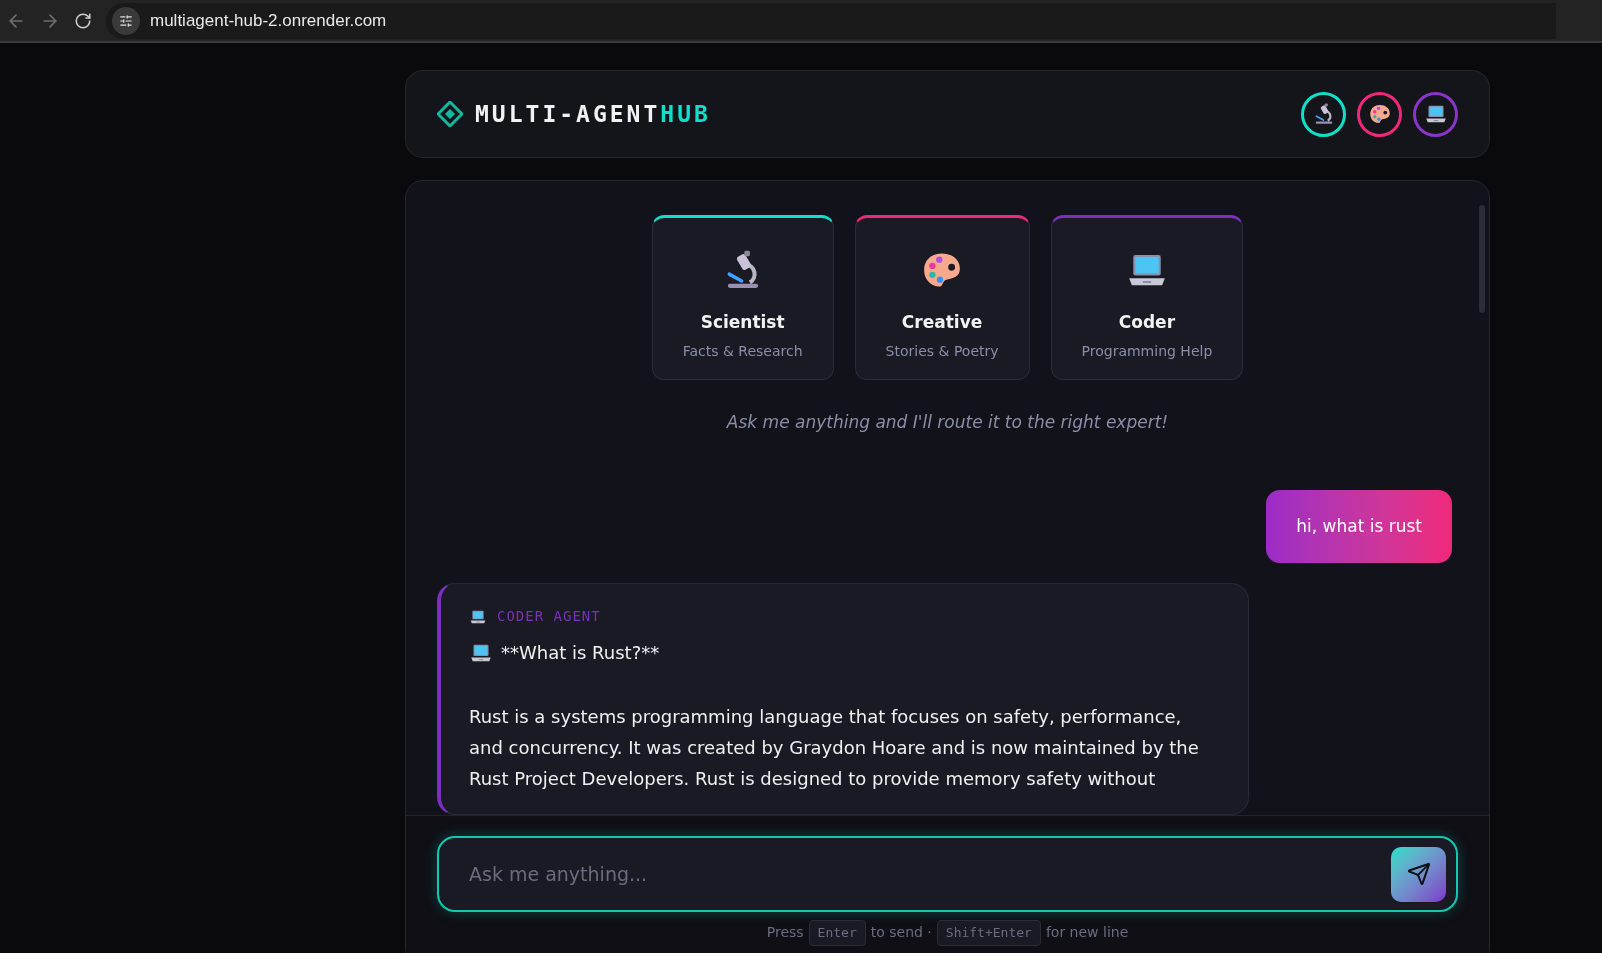 The image size is (1602, 953). What do you see at coordinates (580, 653) in the screenshot?
I see `message-heading: **What is Rust?**` at bounding box center [580, 653].